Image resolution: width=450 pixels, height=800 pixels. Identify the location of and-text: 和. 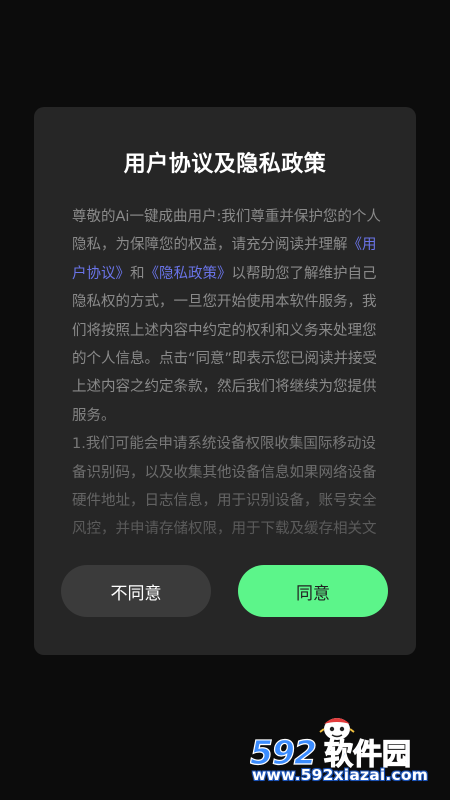
(137, 273).